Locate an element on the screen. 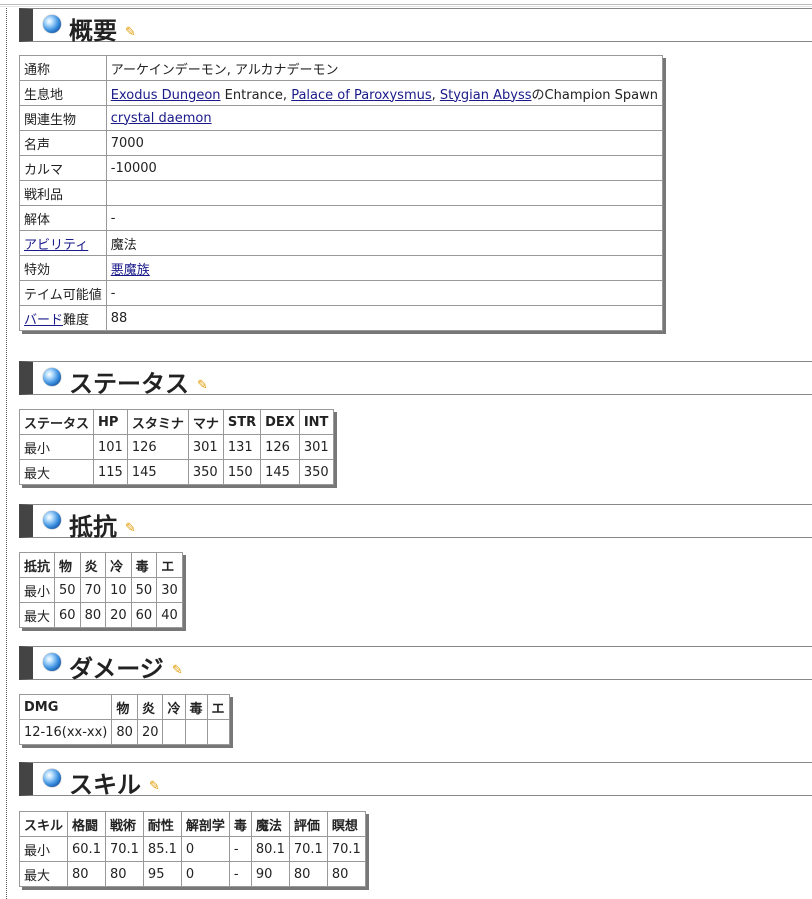 This screenshot has width=812, height=899. column-header: ステータス is located at coordinates (56, 422).